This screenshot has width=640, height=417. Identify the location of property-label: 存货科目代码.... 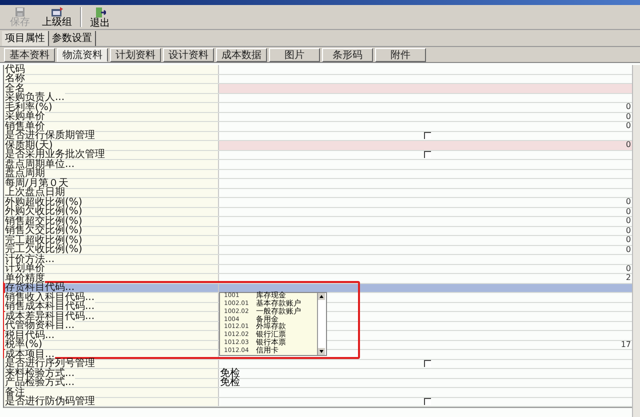
(39, 287).